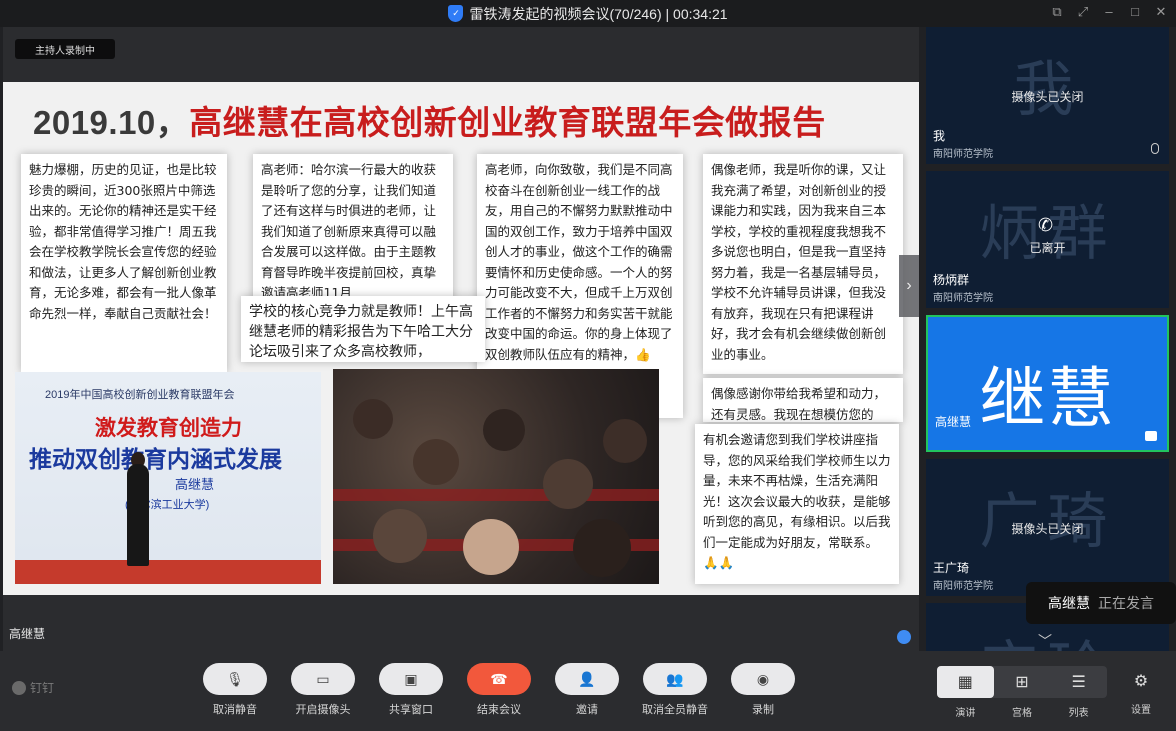 The height and width of the screenshot is (731, 1176). I want to click on slide-title: 2019.10，高继慧在高校创新创业教育联盟年会做报告, so click(429, 120).